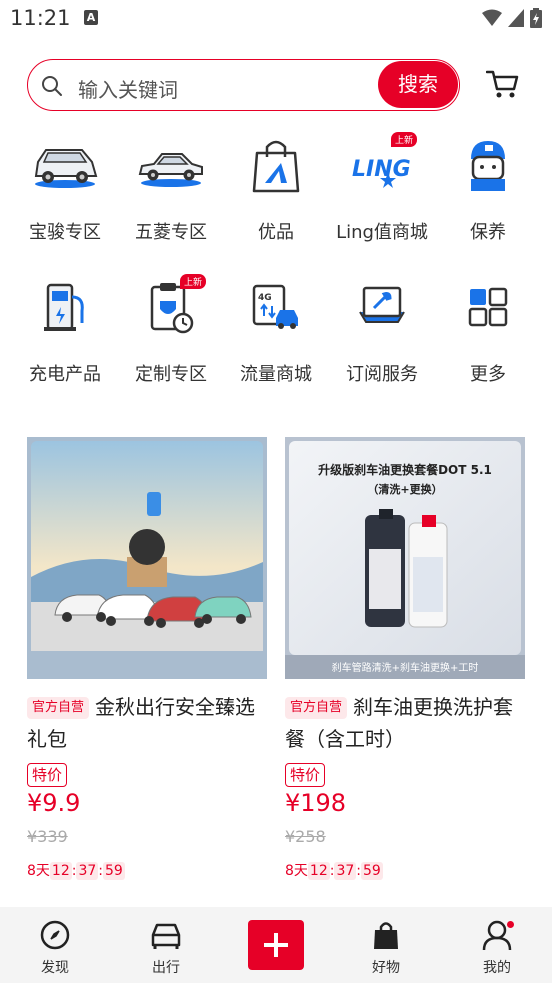 Image resolution: width=552 pixels, height=983 pixels. I want to click on category-data-mall: 4G 流量商城, so click(276, 329).